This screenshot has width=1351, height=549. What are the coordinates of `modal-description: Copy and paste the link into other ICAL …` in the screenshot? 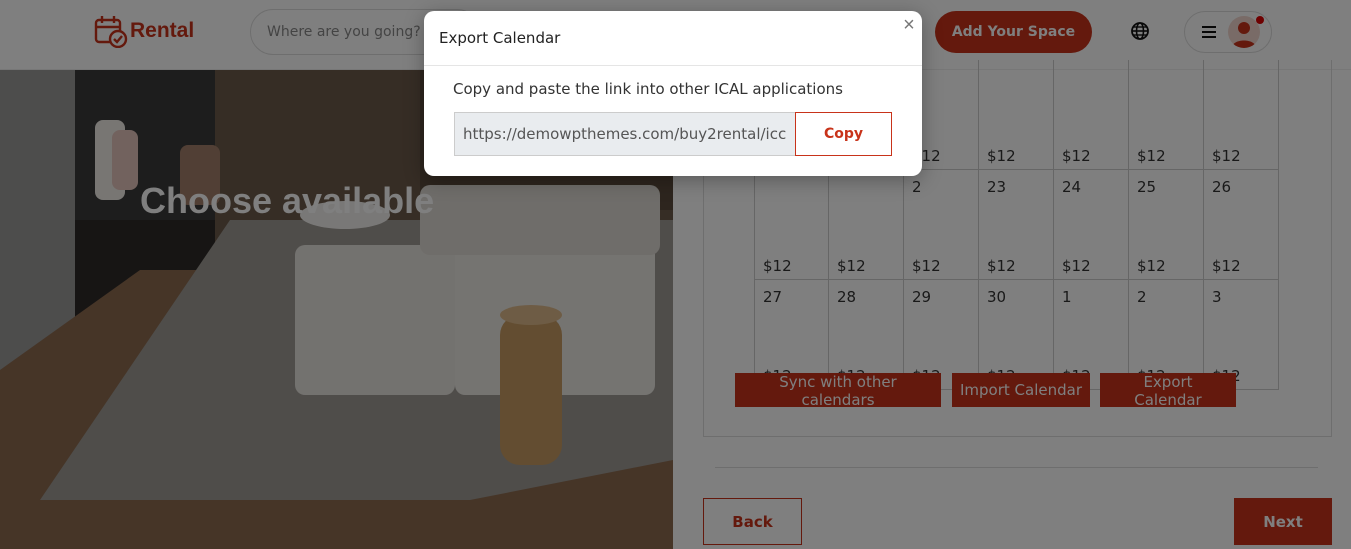 It's located at (648, 89).